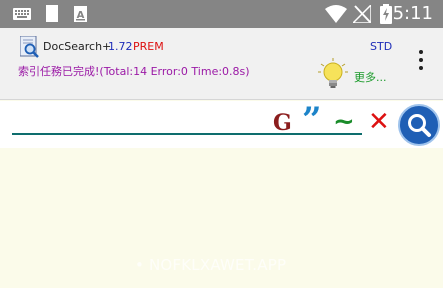 The width and height of the screenshot is (443, 288). Describe the element at coordinates (282, 123) in the screenshot. I see `google-search-button: G` at that location.